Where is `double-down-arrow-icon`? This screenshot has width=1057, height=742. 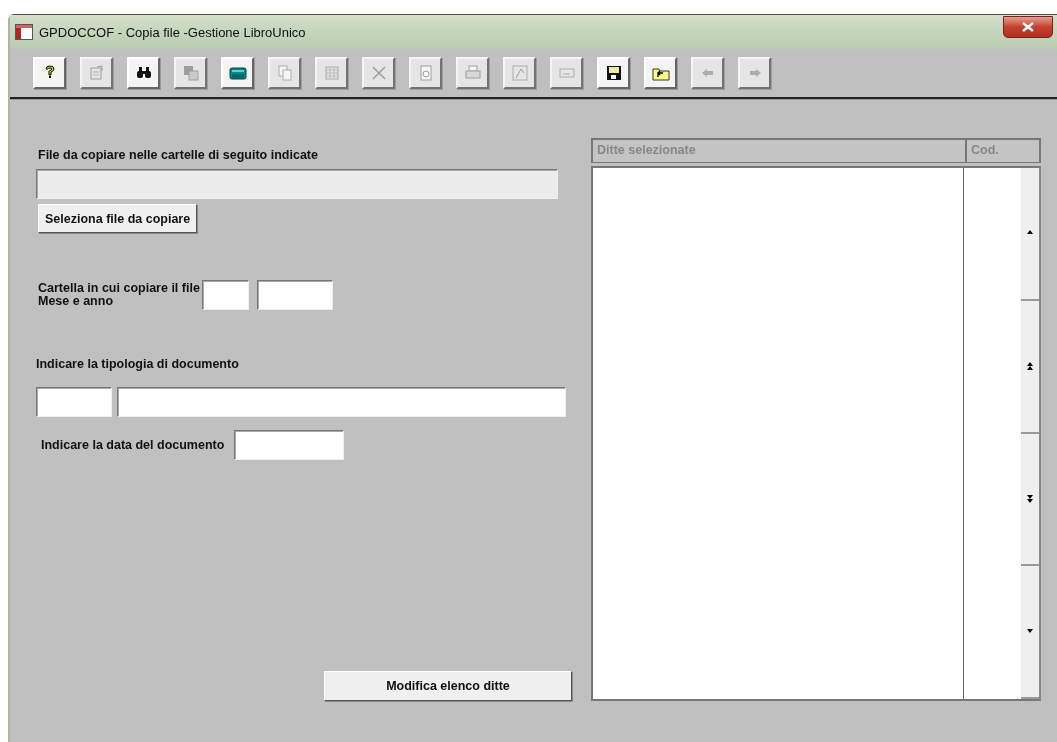
double-down-arrow-icon is located at coordinates (1030, 498).